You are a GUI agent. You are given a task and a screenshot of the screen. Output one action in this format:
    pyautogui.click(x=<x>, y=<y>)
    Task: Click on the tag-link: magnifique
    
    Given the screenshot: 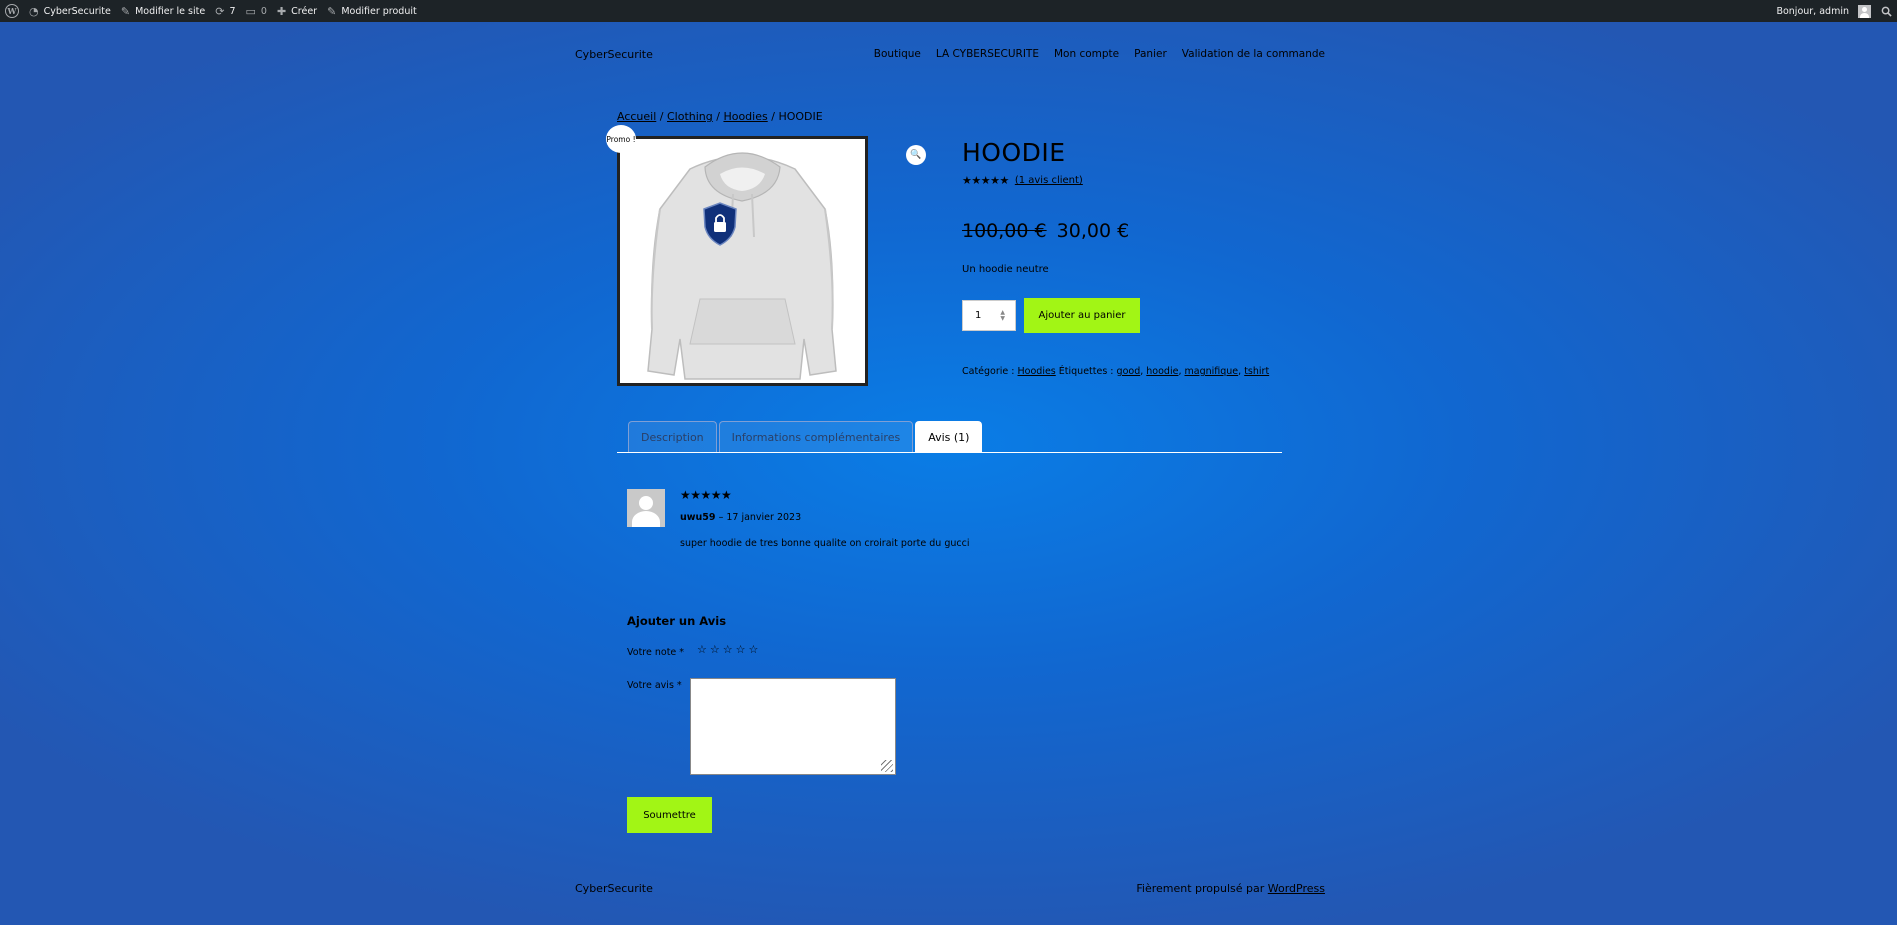 What is the action you would take?
    pyautogui.click(x=1212, y=371)
    